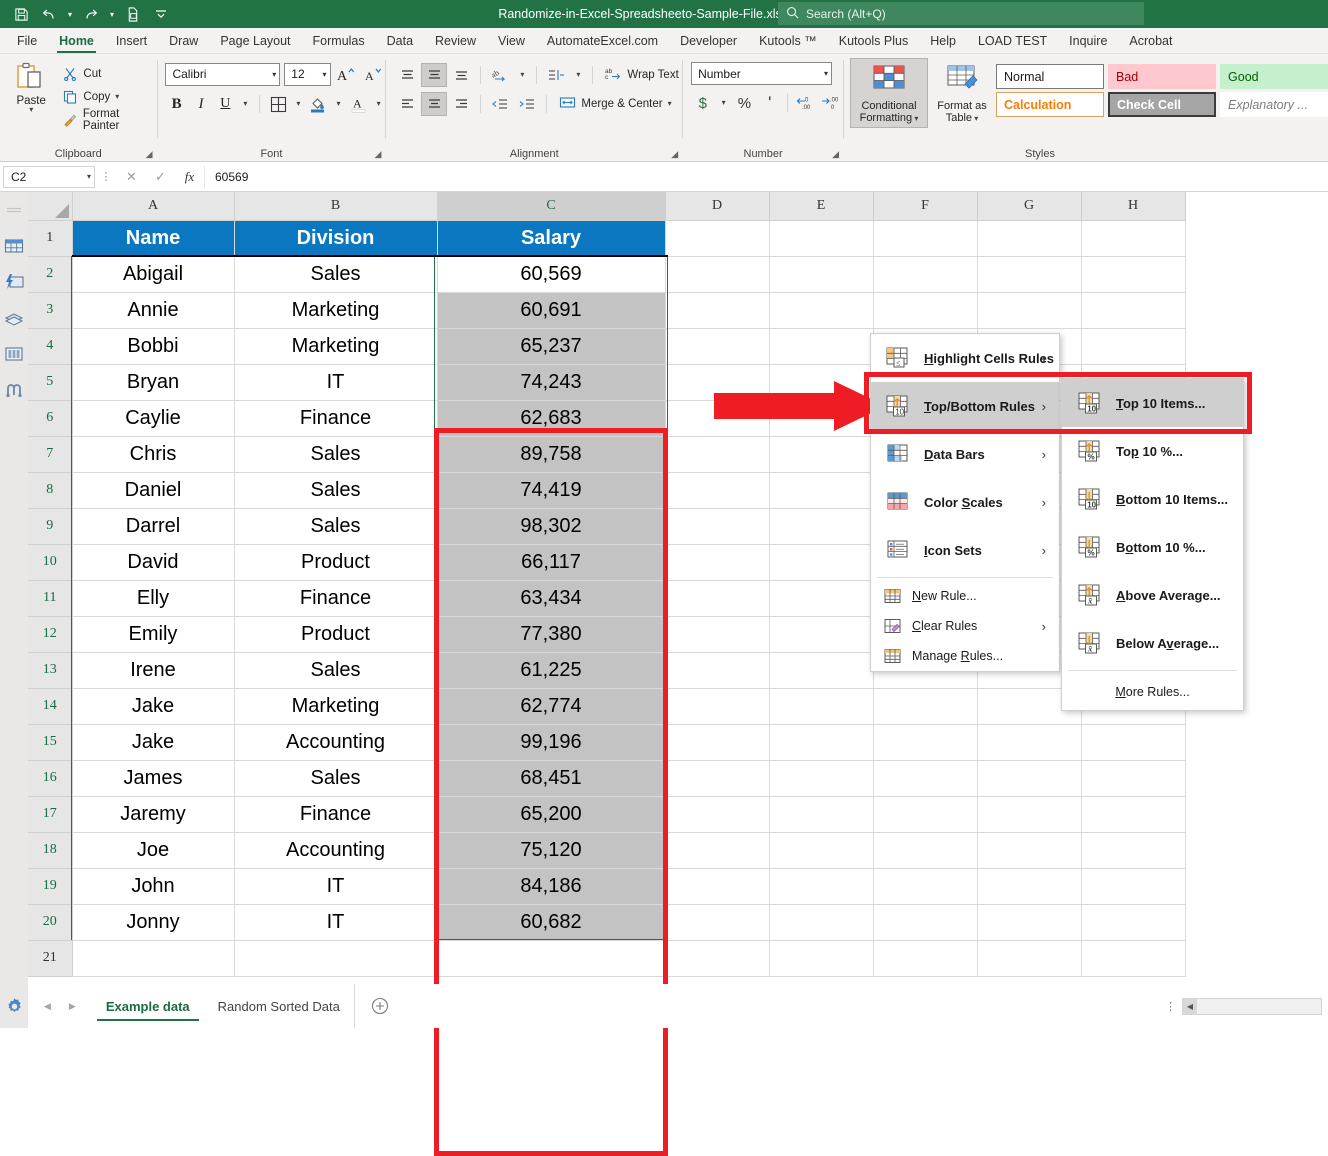  What do you see at coordinates (50, 526) in the screenshot?
I see `row-header-9: 9` at bounding box center [50, 526].